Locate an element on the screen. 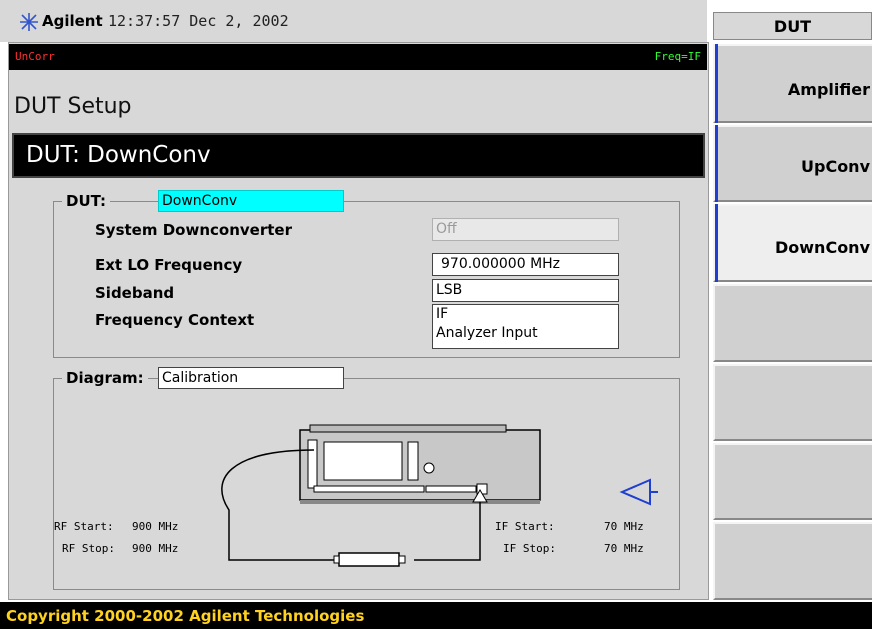 The height and width of the screenshot is (629, 872). softkey-menu-title-text: DUT is located at coordinates (792, 26).